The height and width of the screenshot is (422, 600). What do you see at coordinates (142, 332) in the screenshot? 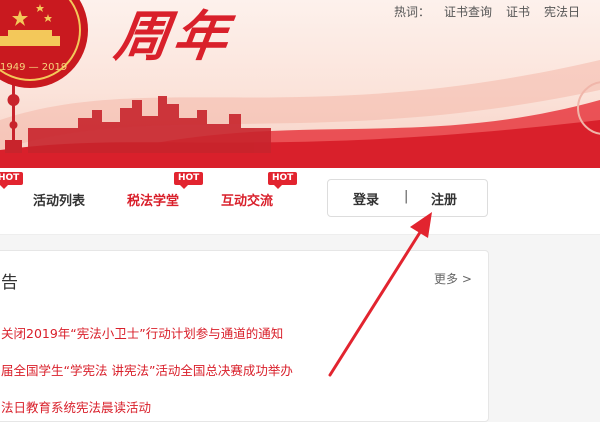
I see `news-item: 关闭2019年“宪法小卫士”行动计划参与通道的通知` at bounding box center [142, 332].